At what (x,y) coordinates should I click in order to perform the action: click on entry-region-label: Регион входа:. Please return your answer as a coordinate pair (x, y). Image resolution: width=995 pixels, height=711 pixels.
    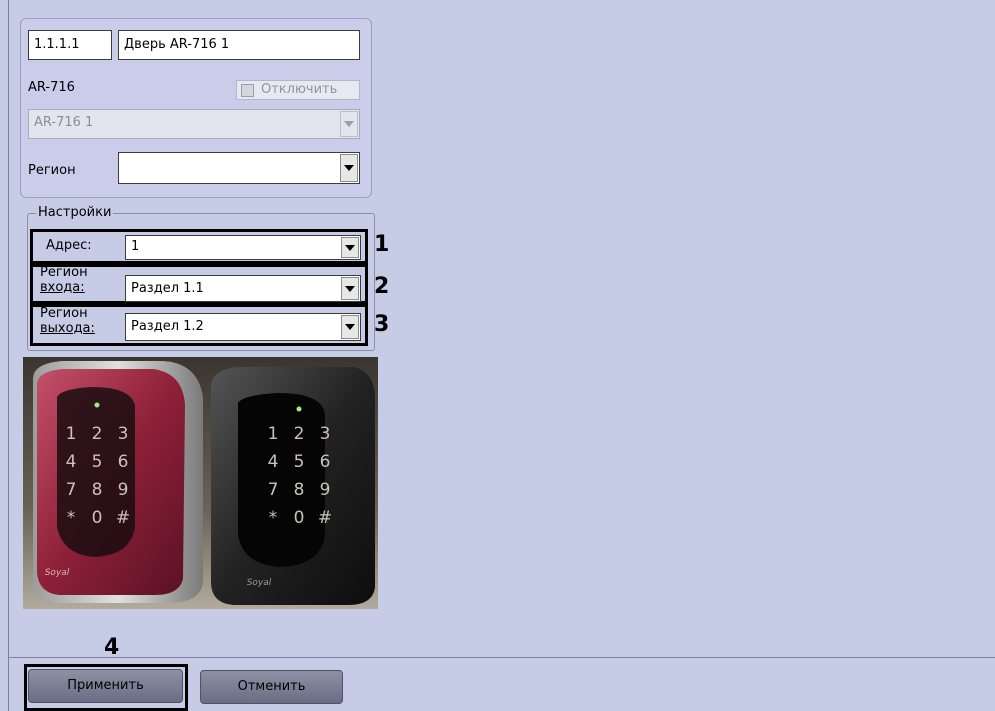
    Looking at the image, I should click on (64, 280).